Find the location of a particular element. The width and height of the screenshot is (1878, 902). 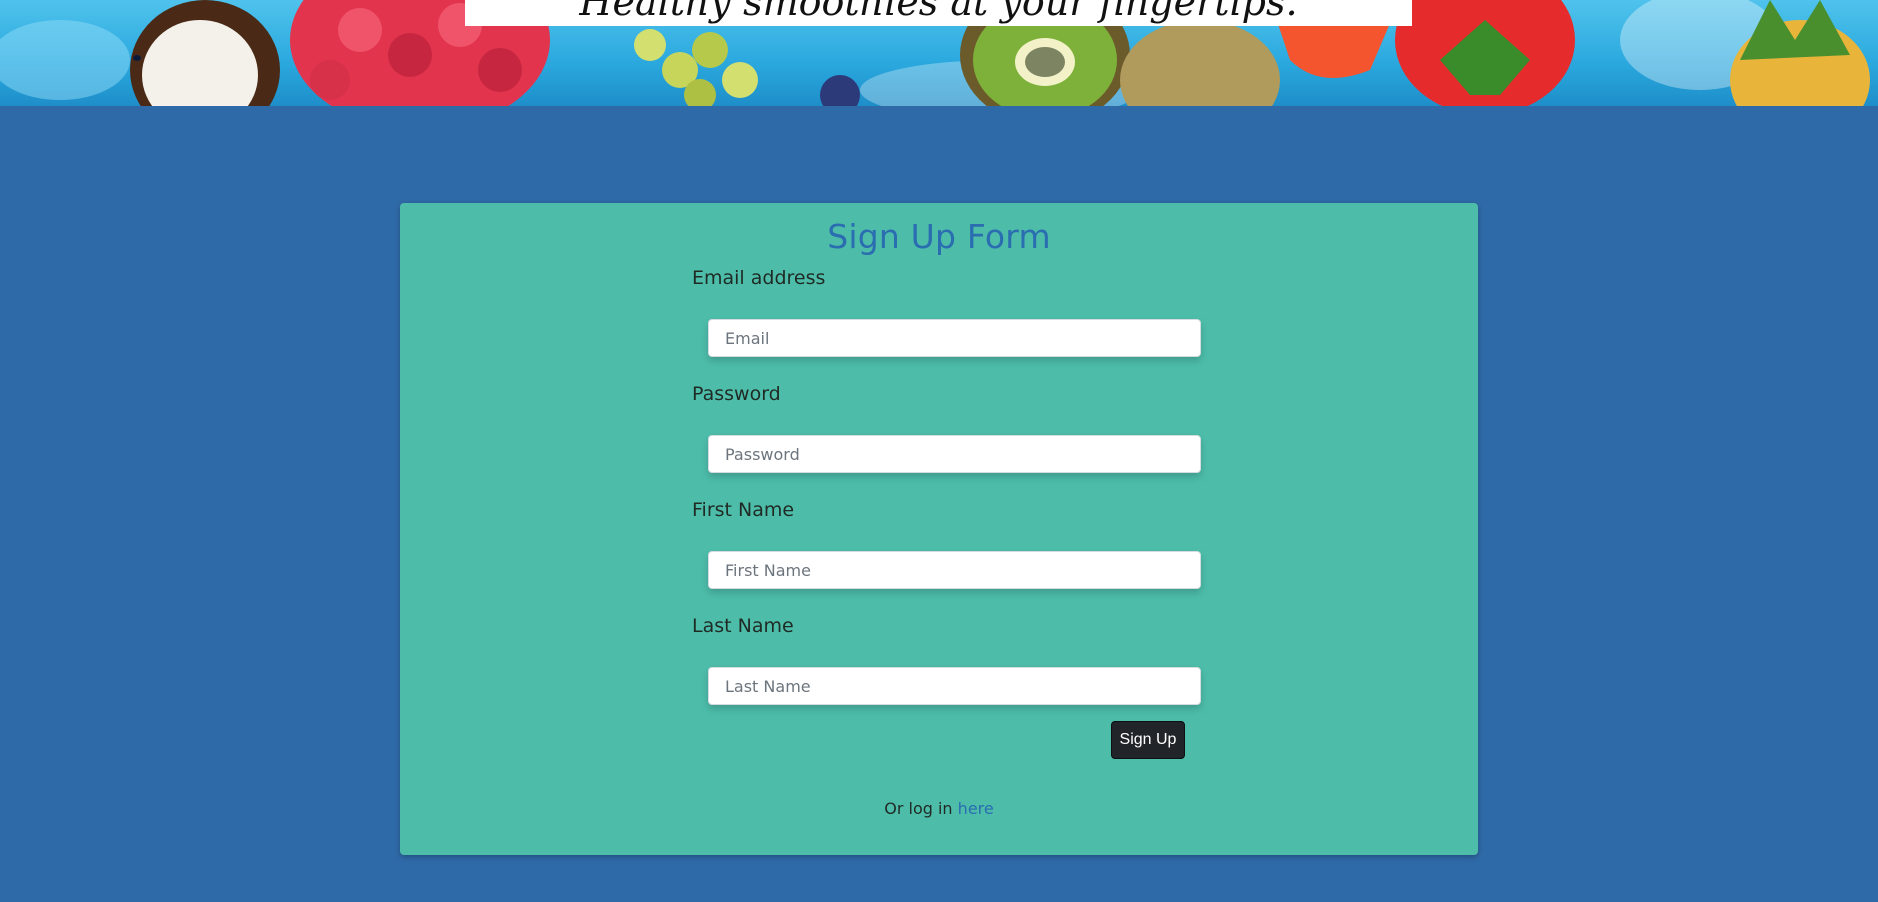

password-field is located at coordinates (954, 454).